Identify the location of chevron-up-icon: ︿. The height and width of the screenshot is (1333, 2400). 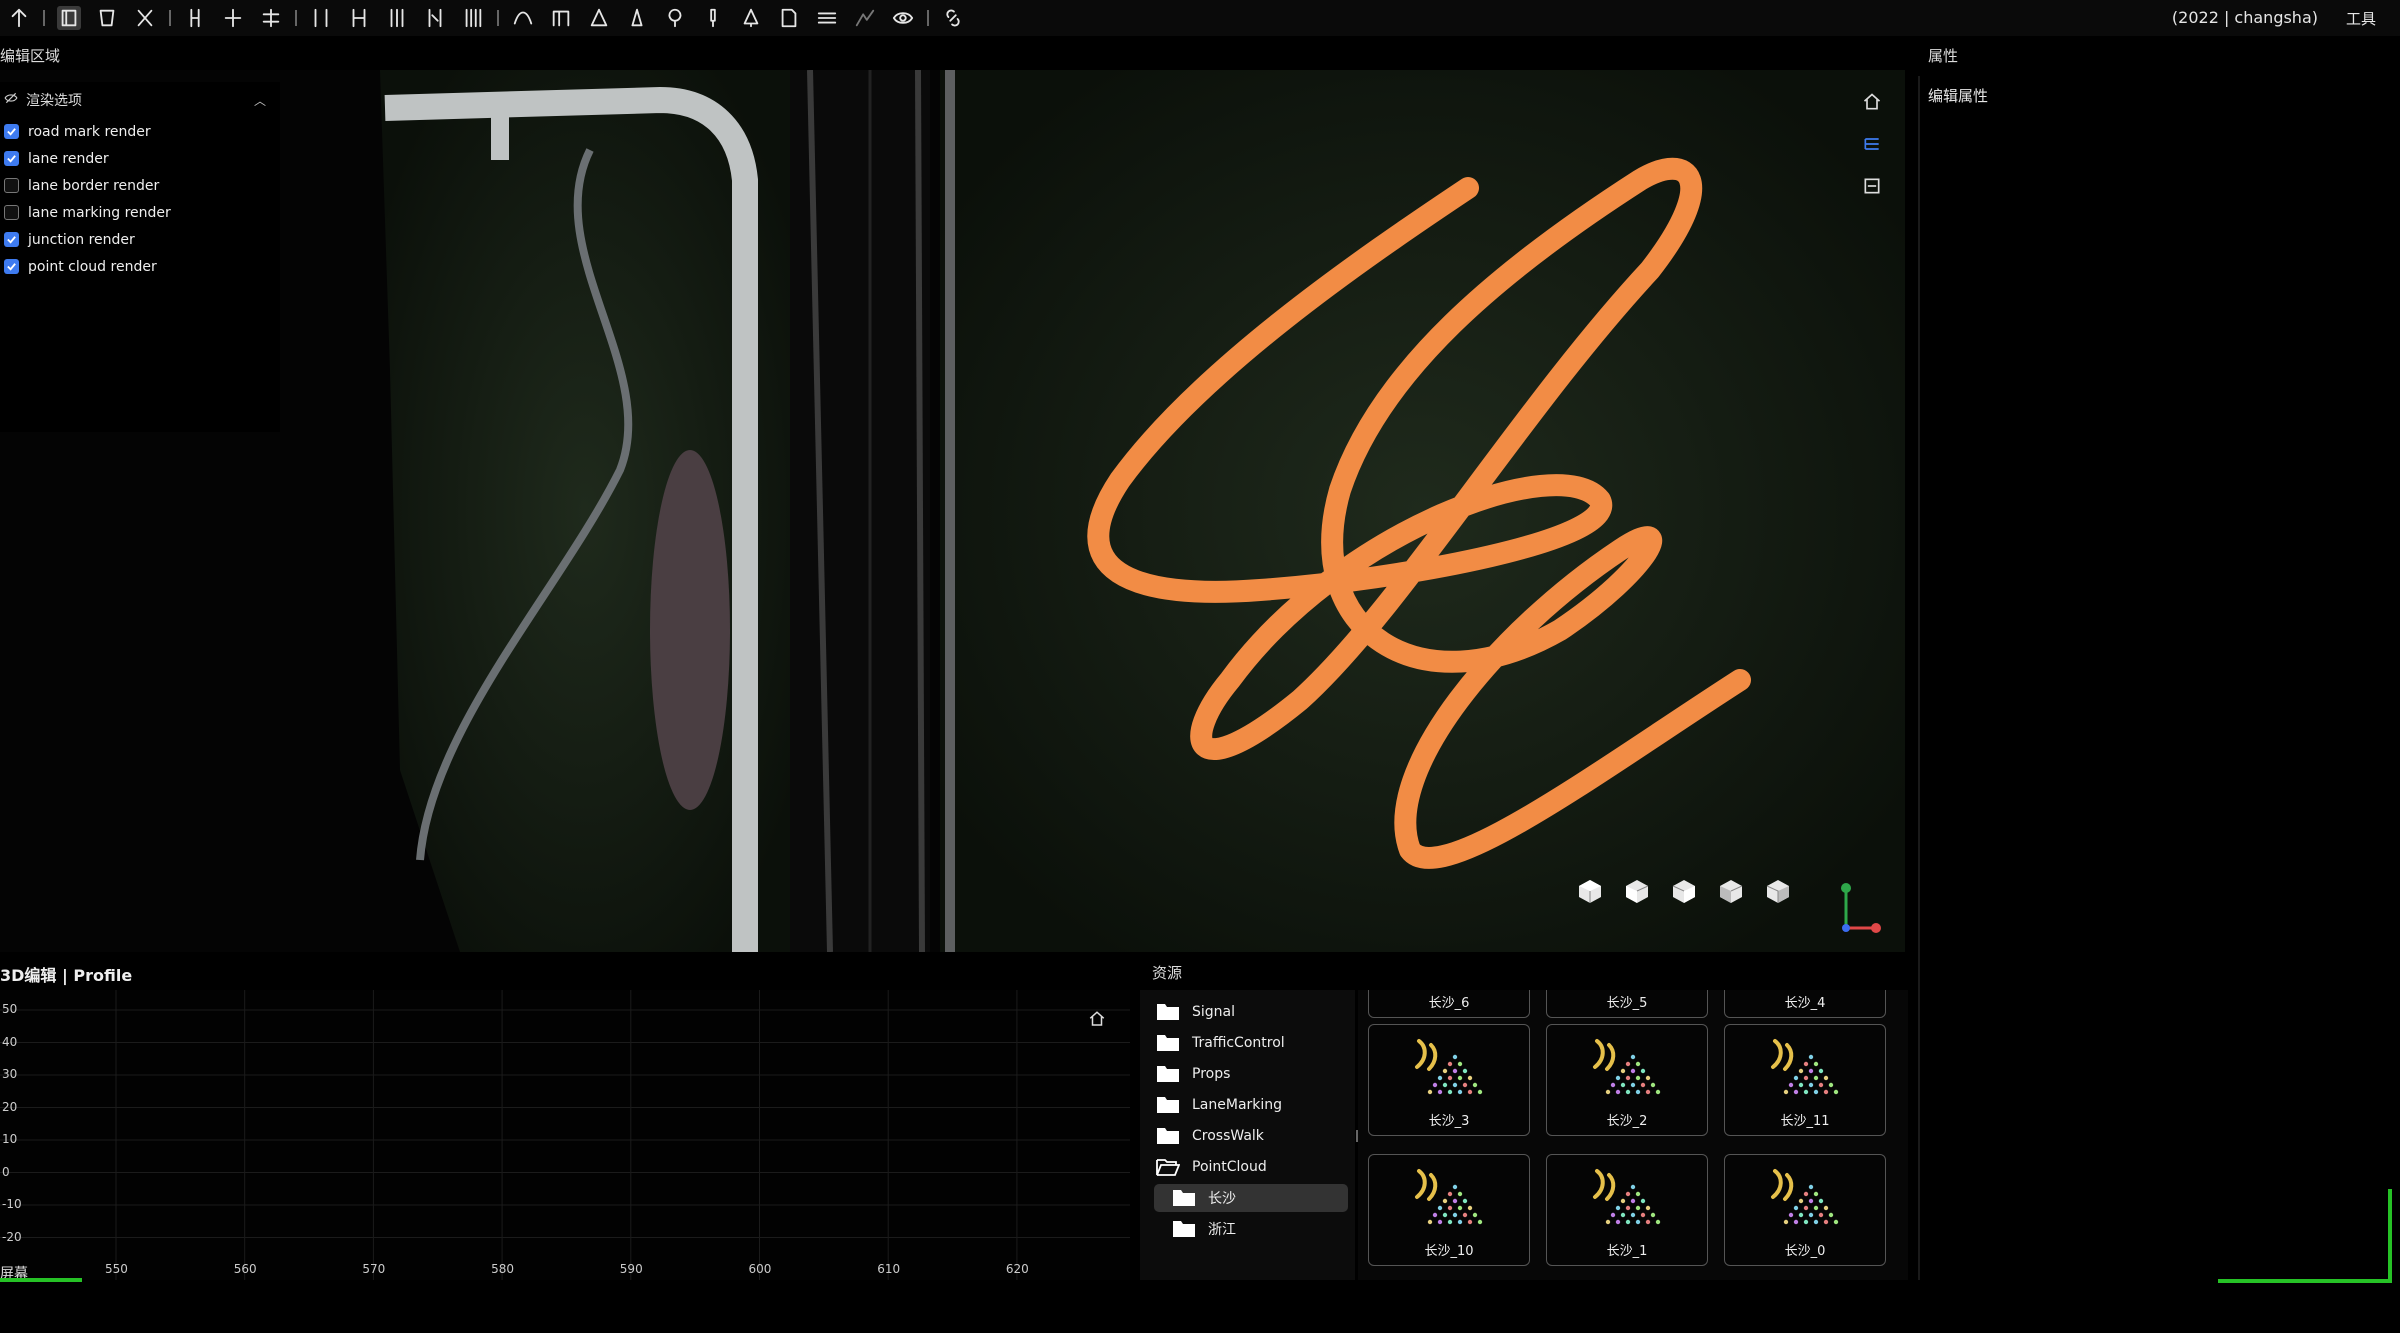
(260, 100).